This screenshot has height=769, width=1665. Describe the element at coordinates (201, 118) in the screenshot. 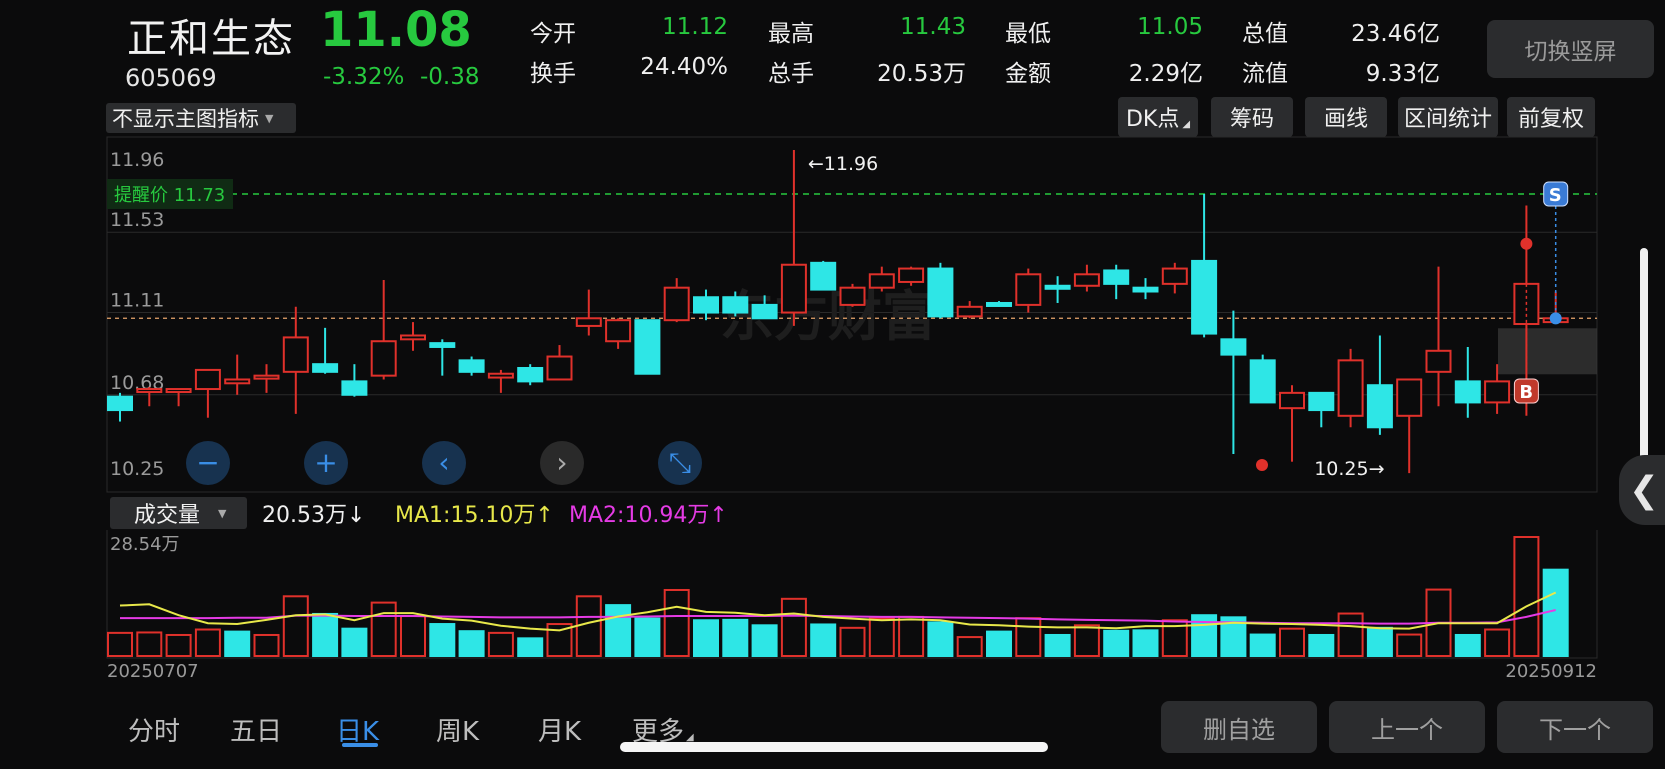

I see `main-indicator-select: 不显示主图指标 ▼` at that location.